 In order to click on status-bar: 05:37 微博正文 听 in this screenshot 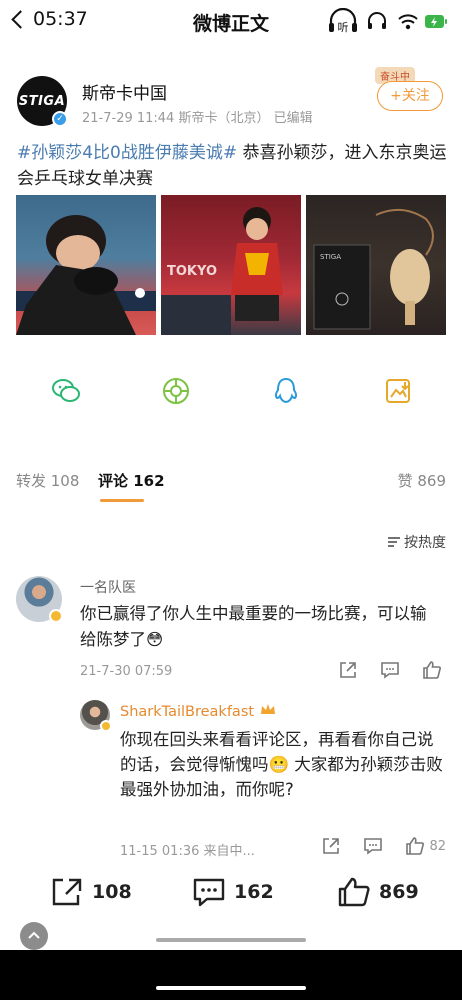, I will do `click(231, 24)`.